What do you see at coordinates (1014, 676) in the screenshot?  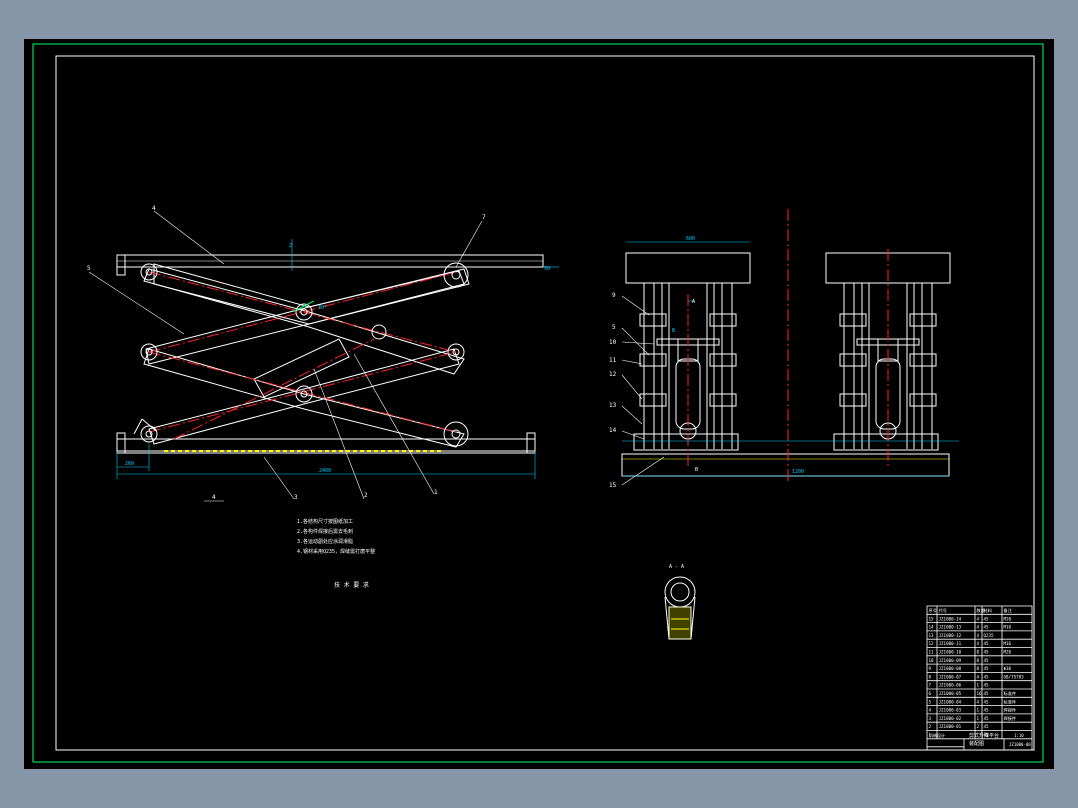 I see `parts-cell: GB/T5783` at bounding box center [1014, 676].